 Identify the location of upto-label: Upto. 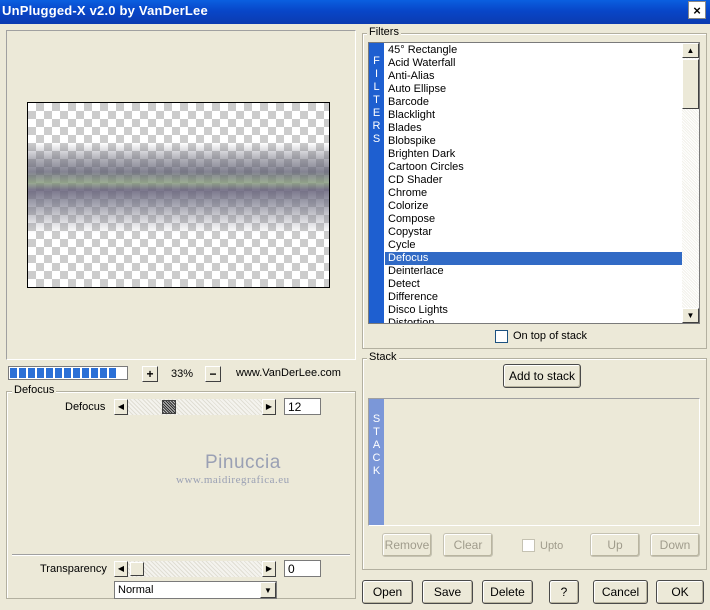
(552, 546).